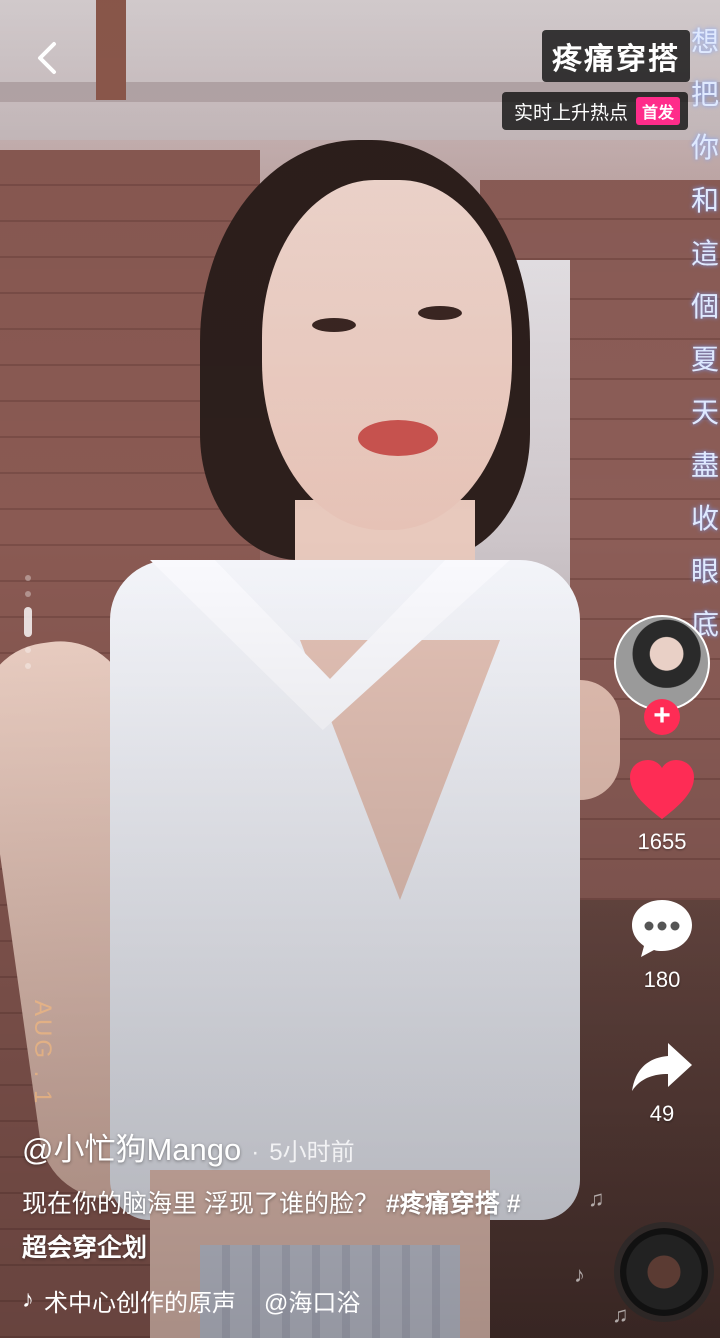 Image resolution: width=720 pixels, height=1338 pixels. What do you see at coordinates (662, 979) in the screenshot?
I see `comment-count: 180` at bounding box center [662, 979].